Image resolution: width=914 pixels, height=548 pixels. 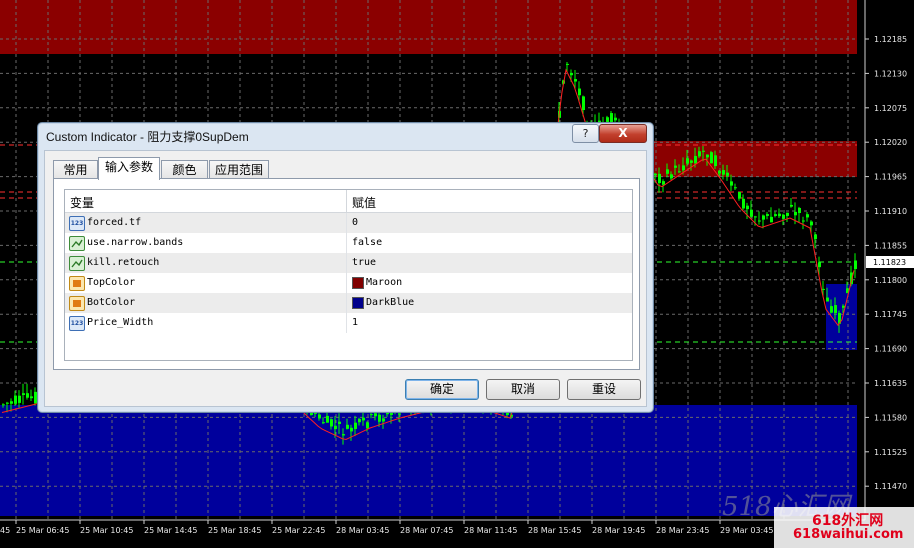 What do you see at coordinates (554, 530) in the screenshot?
I see `time-label: 28 Mar 15:45` at bounding box center [554, 530].